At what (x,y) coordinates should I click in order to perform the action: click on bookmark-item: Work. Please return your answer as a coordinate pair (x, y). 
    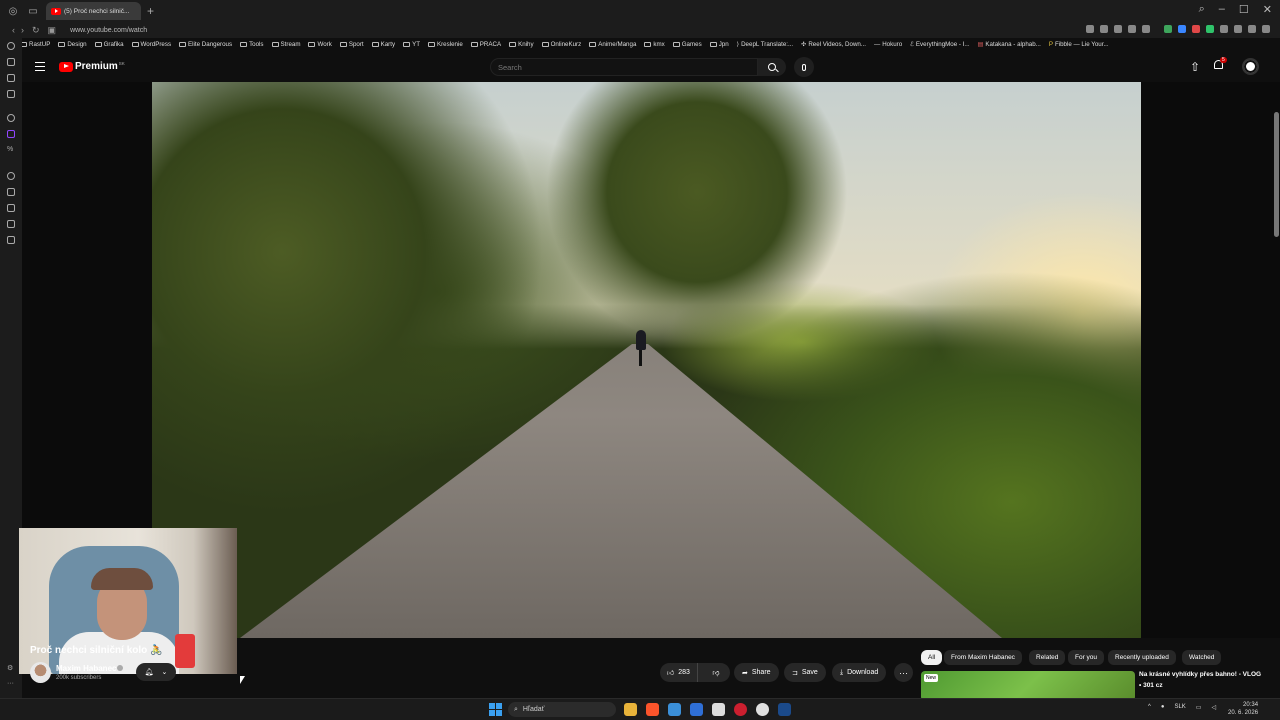
    Looking at the image, I should click on (320, 44).